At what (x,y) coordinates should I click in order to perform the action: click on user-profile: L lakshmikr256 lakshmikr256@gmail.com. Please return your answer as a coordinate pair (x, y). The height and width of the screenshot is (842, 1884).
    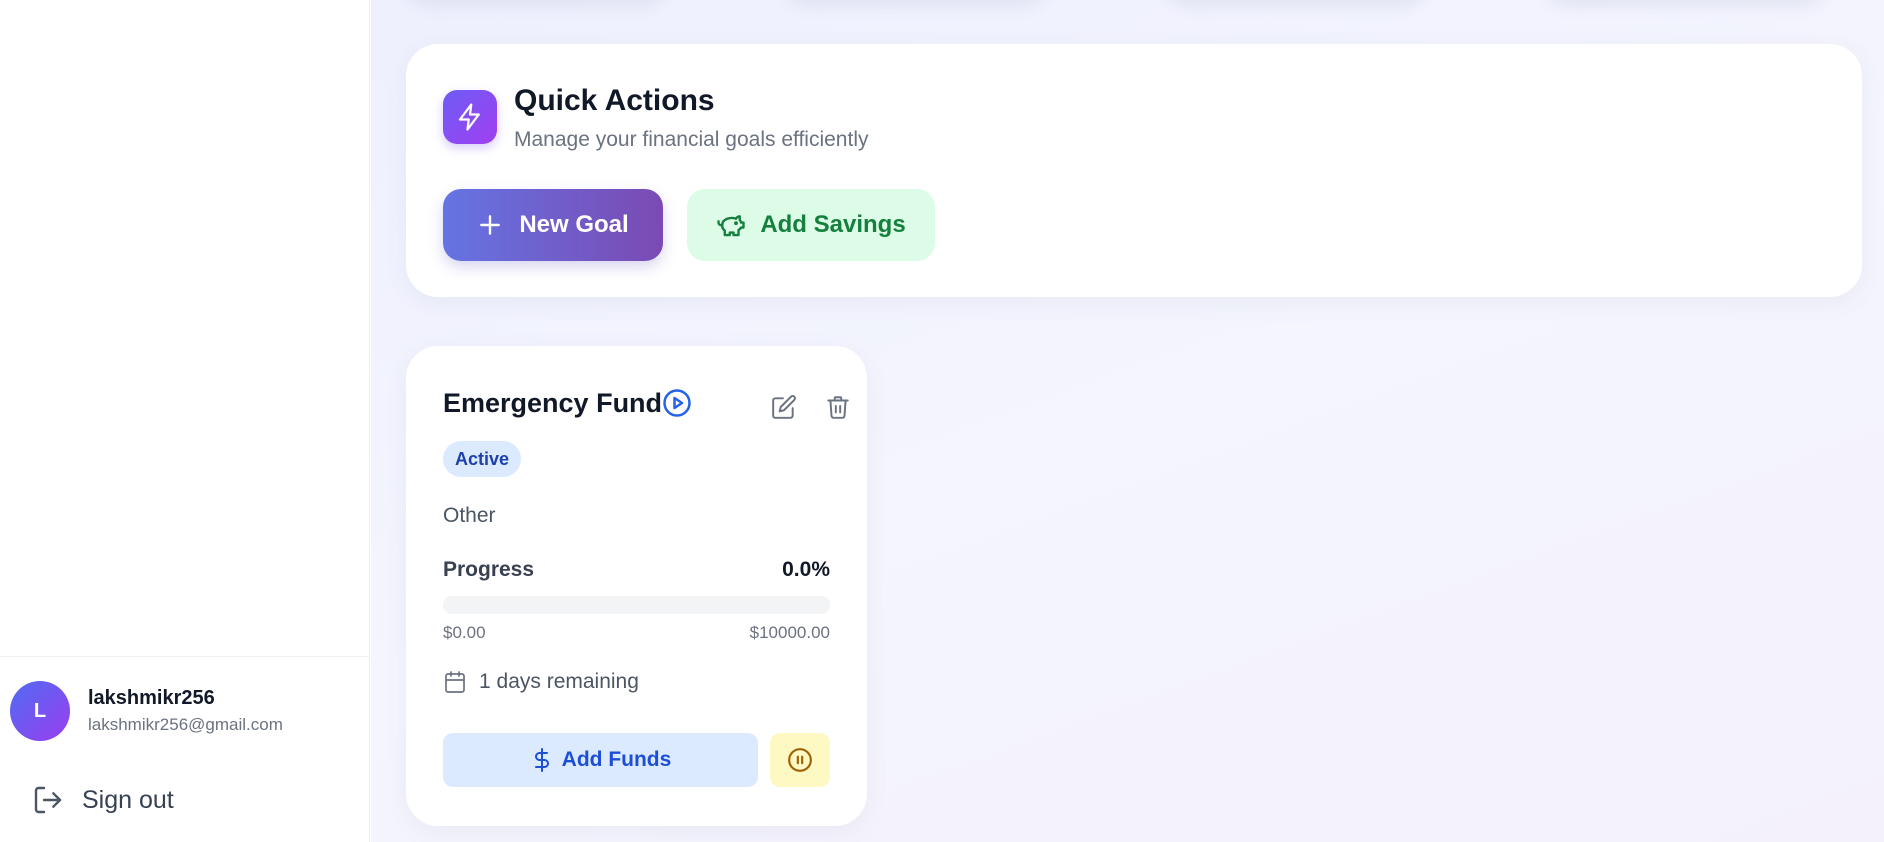
    Looking at the image, I should click on (146, 711).